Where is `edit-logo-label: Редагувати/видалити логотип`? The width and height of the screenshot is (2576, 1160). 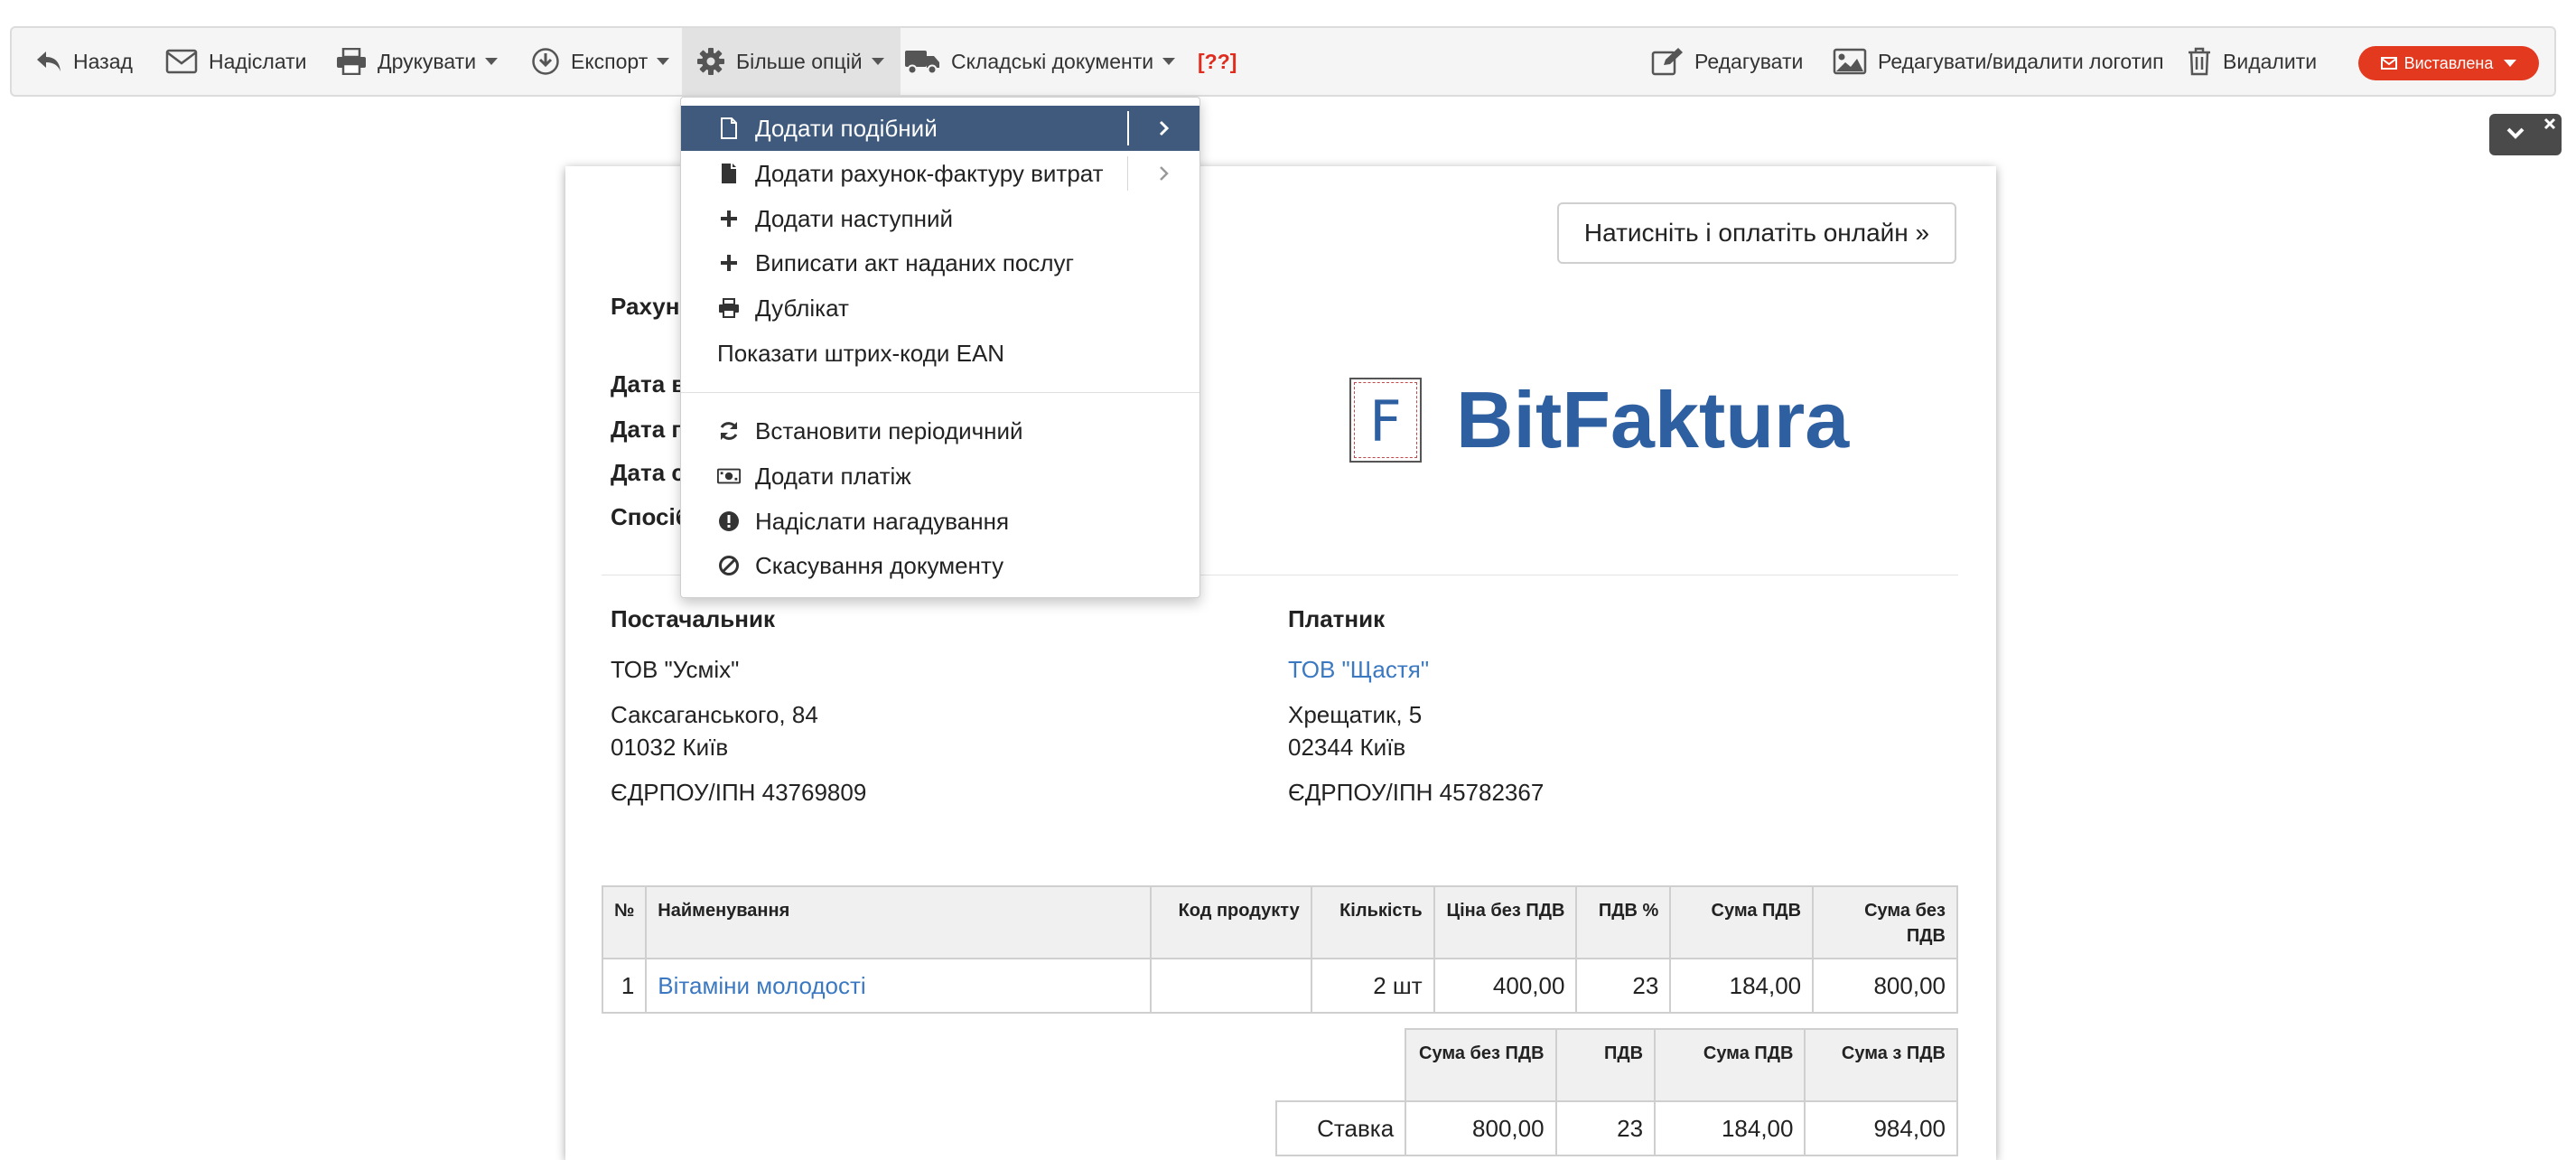
edit-logo-label: Редагувати/видалити логотип is located at coordinates (2021, 61).